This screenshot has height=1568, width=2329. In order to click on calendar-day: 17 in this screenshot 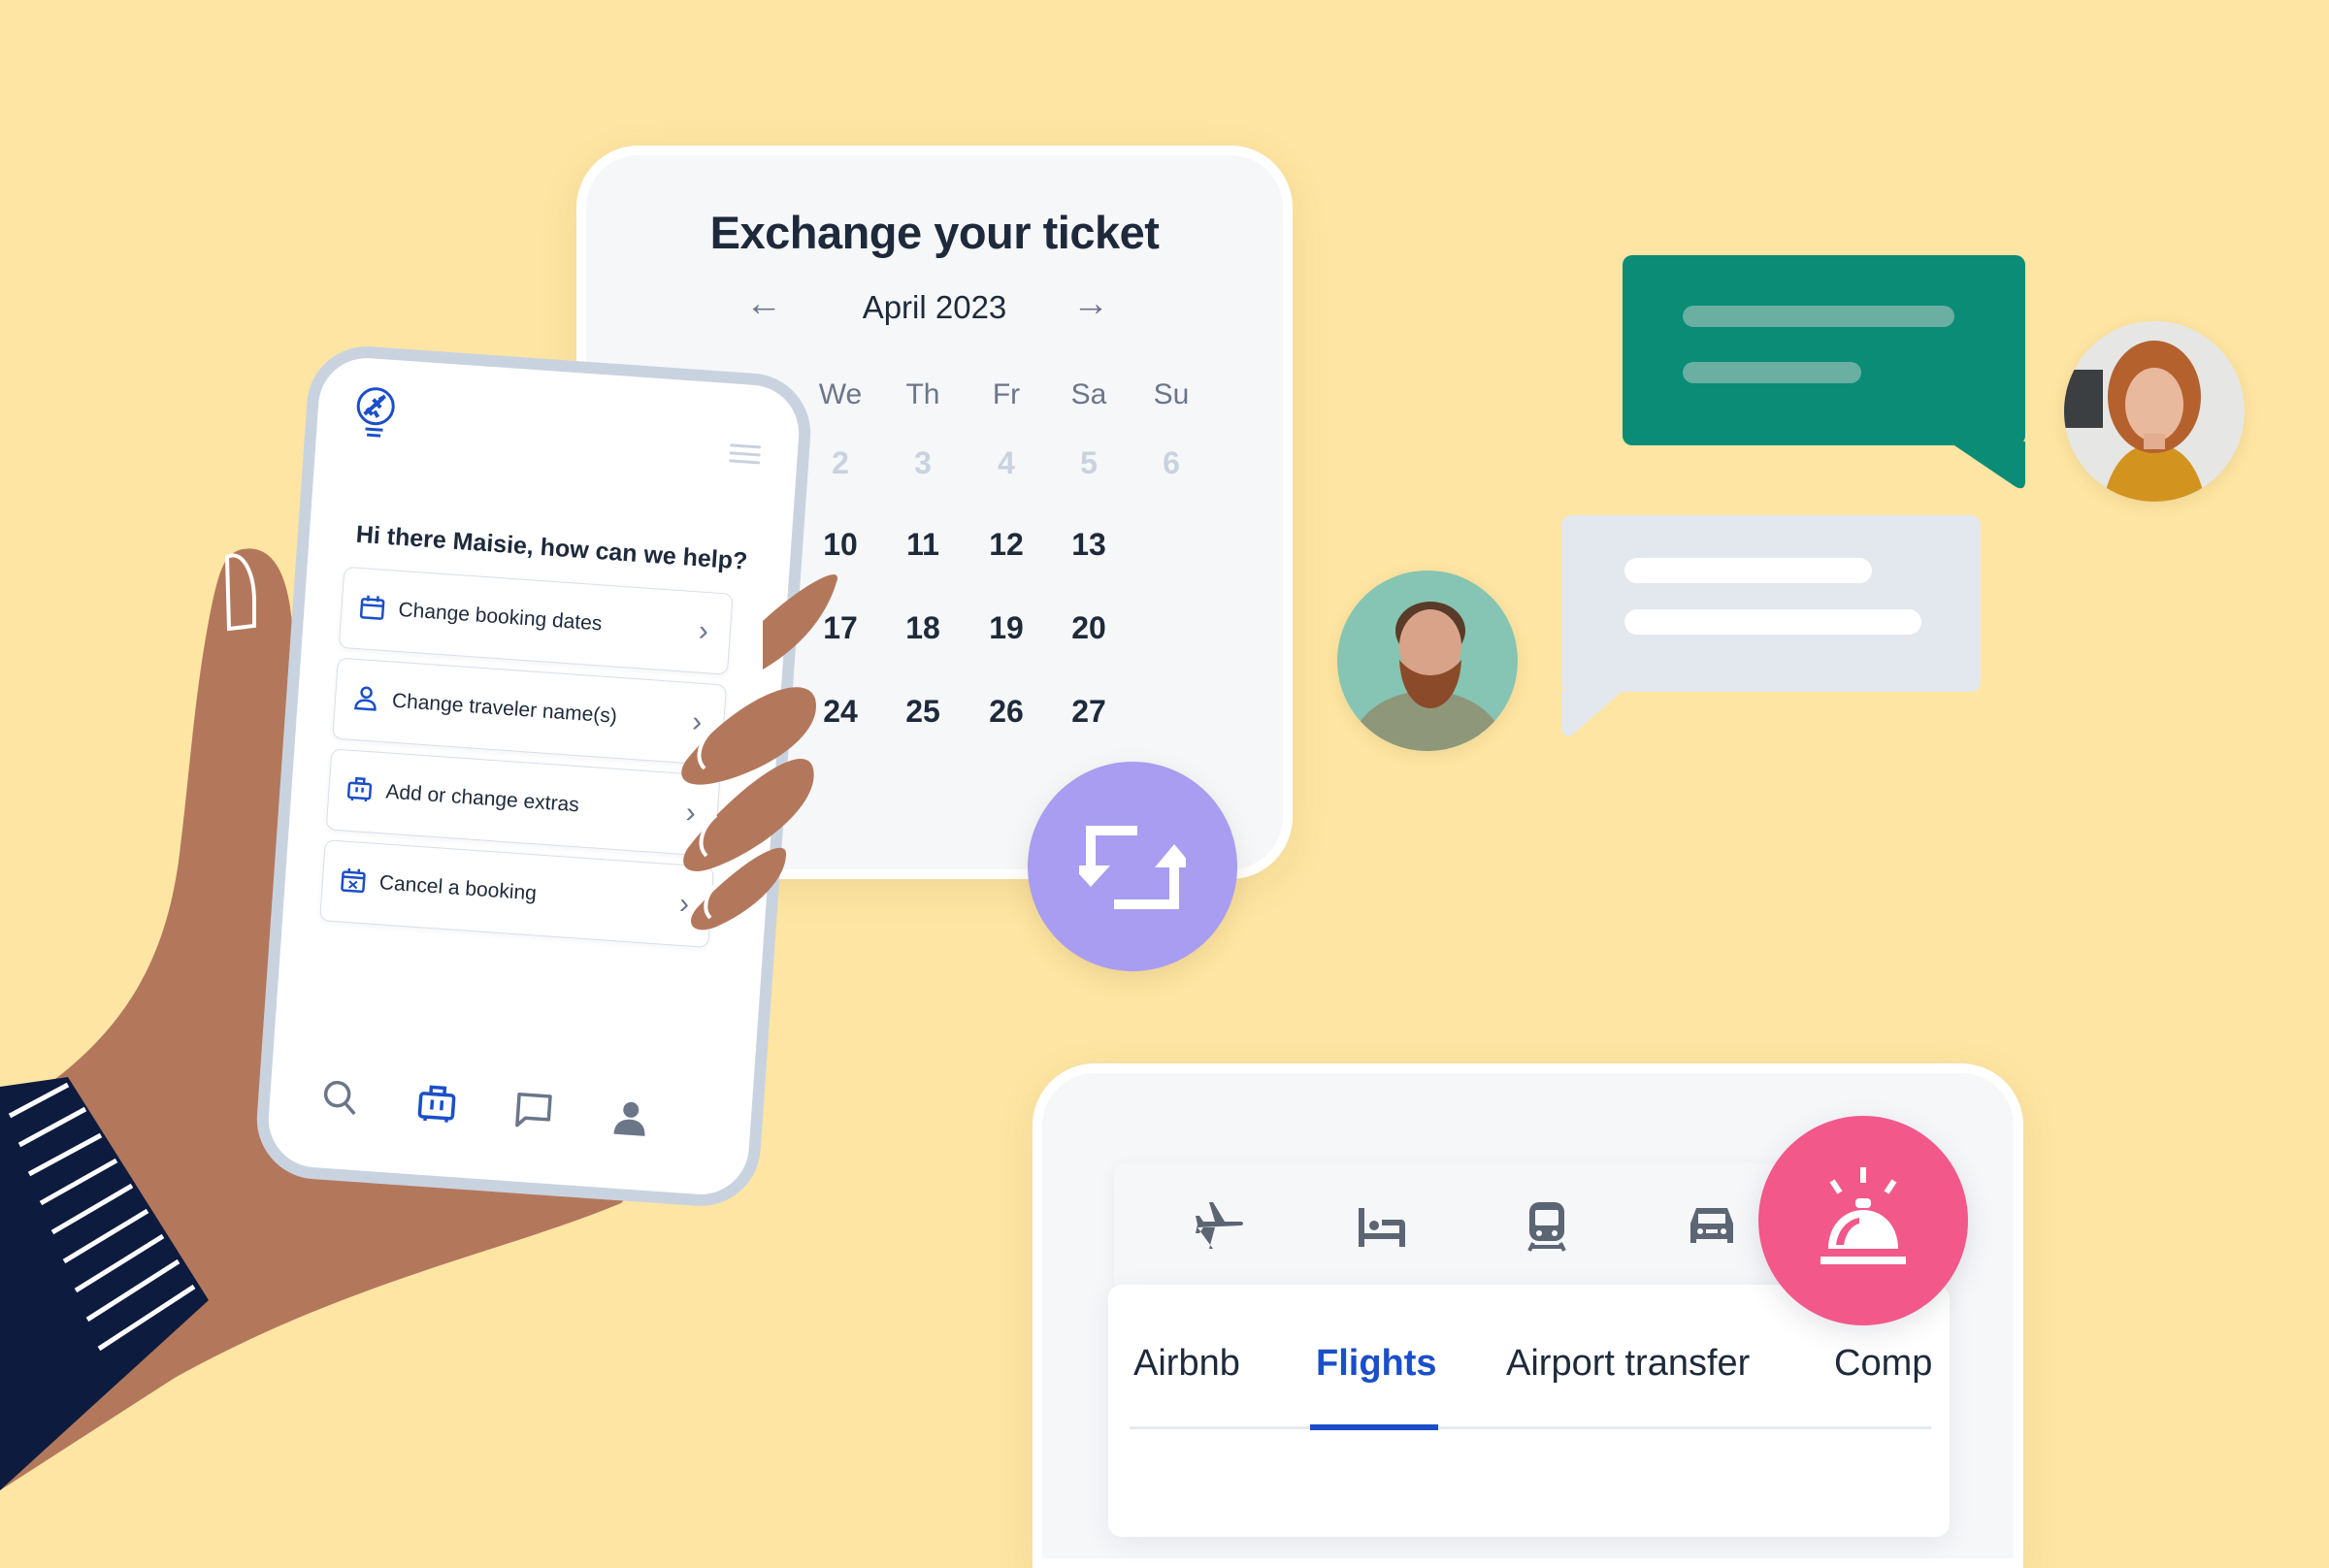, I will do `click(840, 628)`.